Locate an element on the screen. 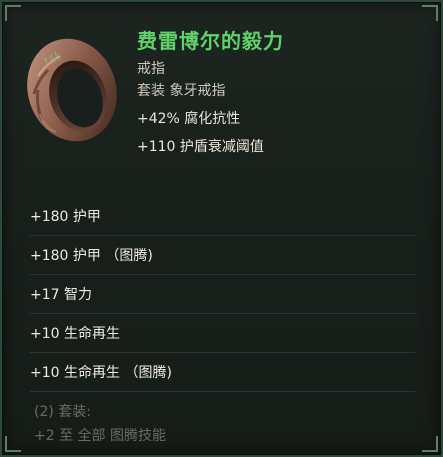  implicit-stat: +42% 腐化抗性 is located at coordinates (189, 119).